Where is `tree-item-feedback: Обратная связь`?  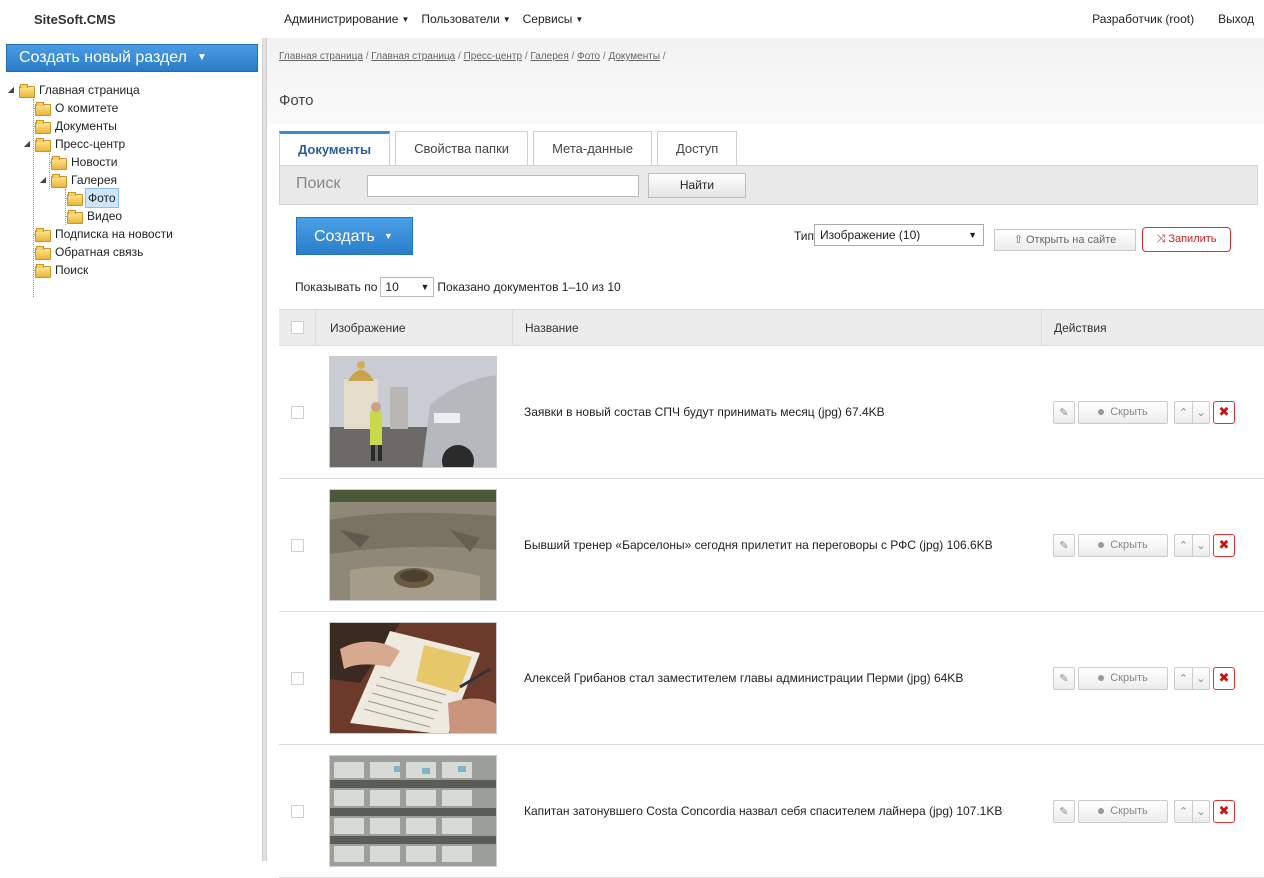 tree-item-feedback: Обратная связь is located at coordinates (83, 252).